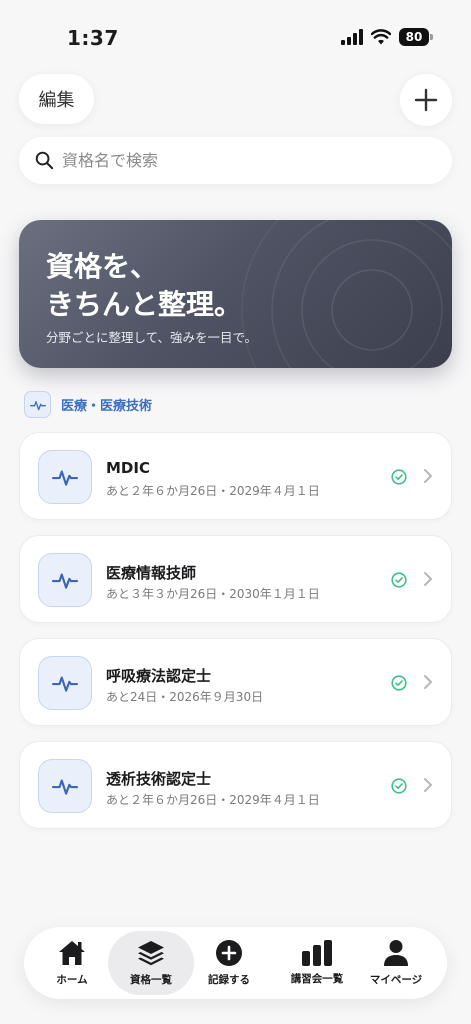 The height and width of the screenshot is (1024, 471). I want to click on tab-label: 講習会一覧, so click(317, 979).